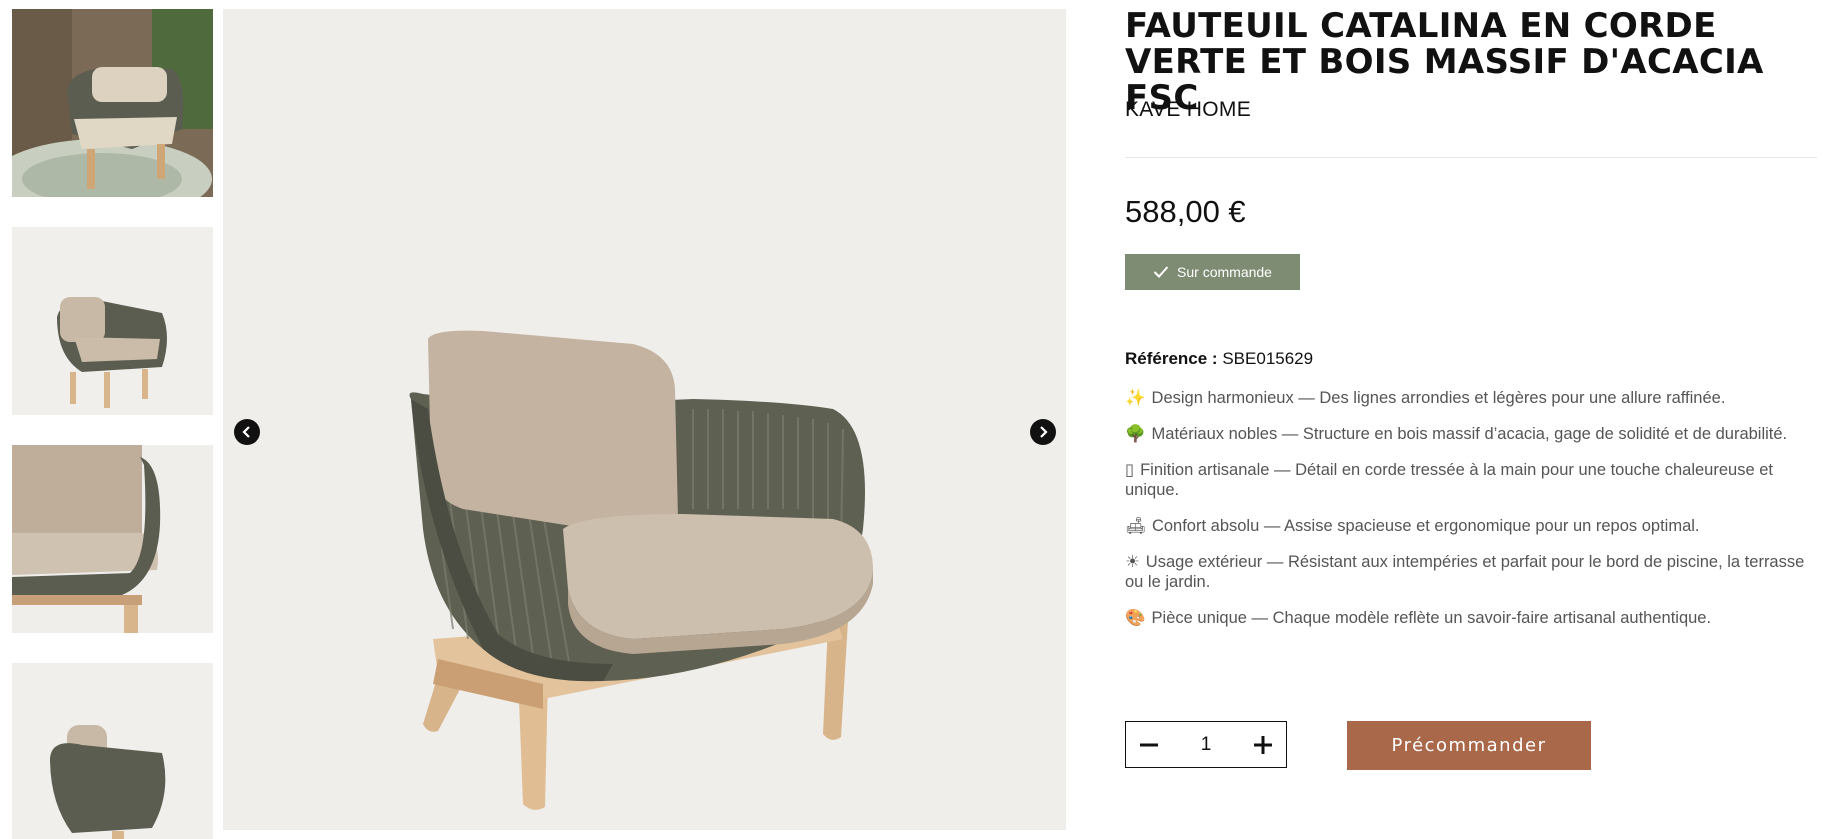 This screenshot has height=839, width=1829. What do you see at coordinates (1188, 110) in the screenshot?
I see `brand-link: KAVE HOME` at bounding box center [1188, 110].